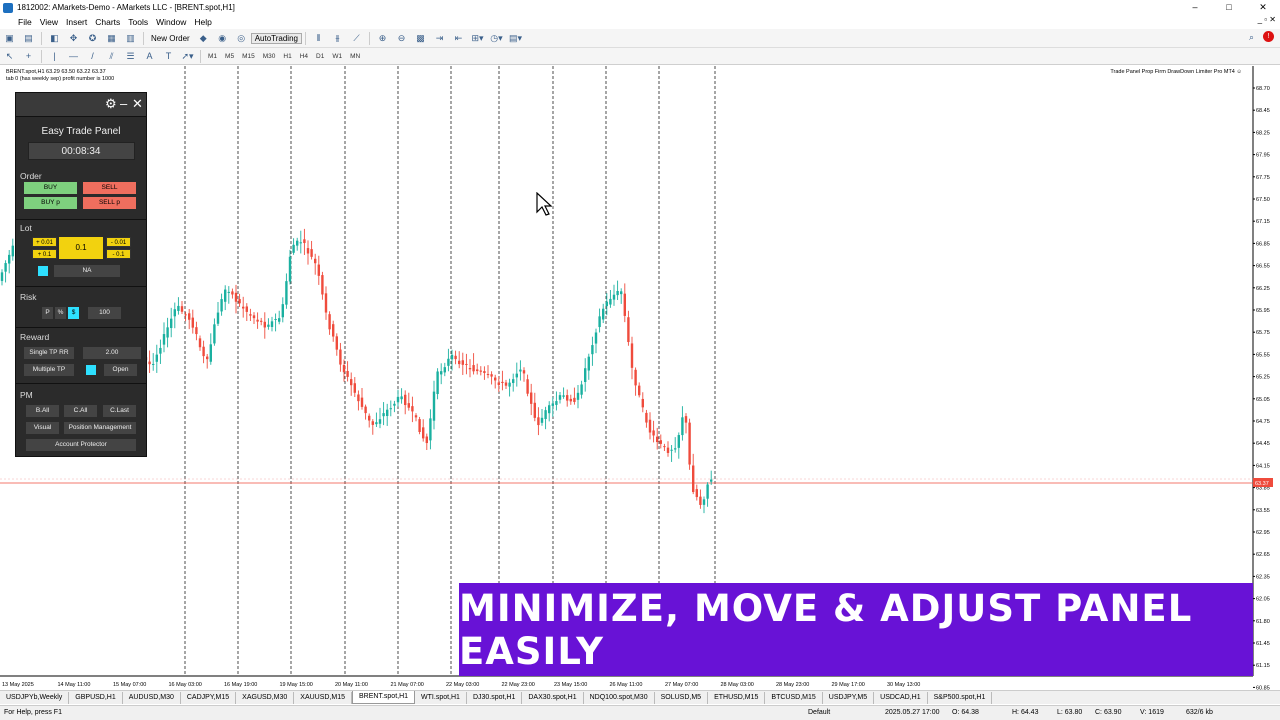 The image size is (1280, 720). What do you see at coordinates (248, 56) in the screenshot?
I see `timeframe-m15: M15` at bounding box center [248, 56].